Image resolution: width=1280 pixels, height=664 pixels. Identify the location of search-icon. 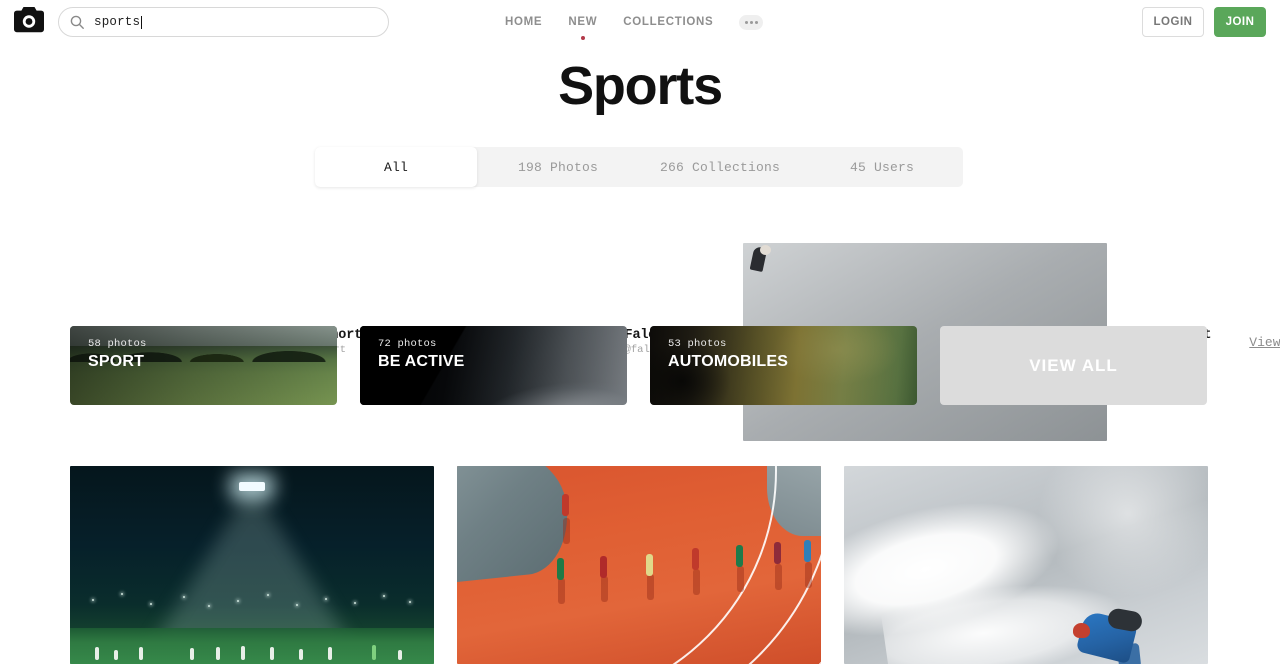
(77, 22).